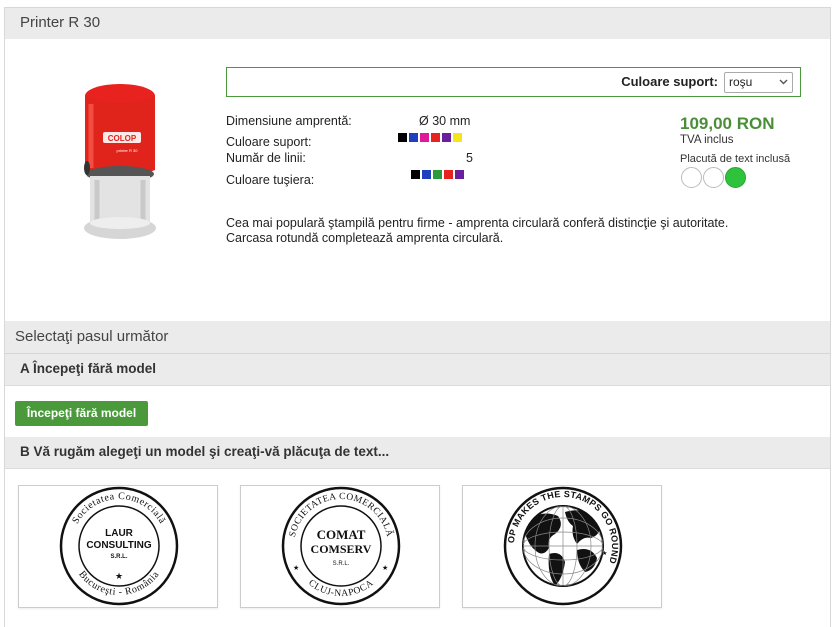 This screenshot has height=627, width=834. I want to click on template-tile-3: COLOP MAKES THE STAMPS GO ROUND ★, so click(562, 546).